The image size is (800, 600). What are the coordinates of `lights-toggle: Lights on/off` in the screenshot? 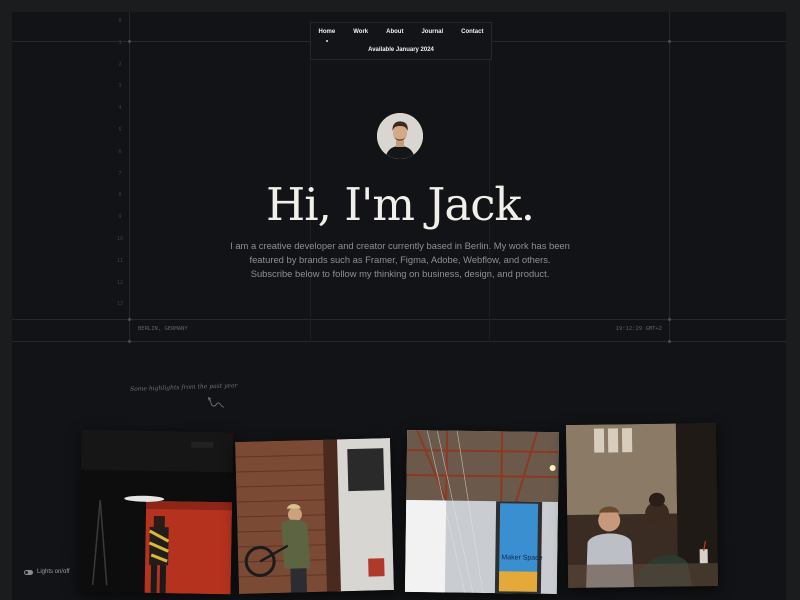 It's located at (47, 572).